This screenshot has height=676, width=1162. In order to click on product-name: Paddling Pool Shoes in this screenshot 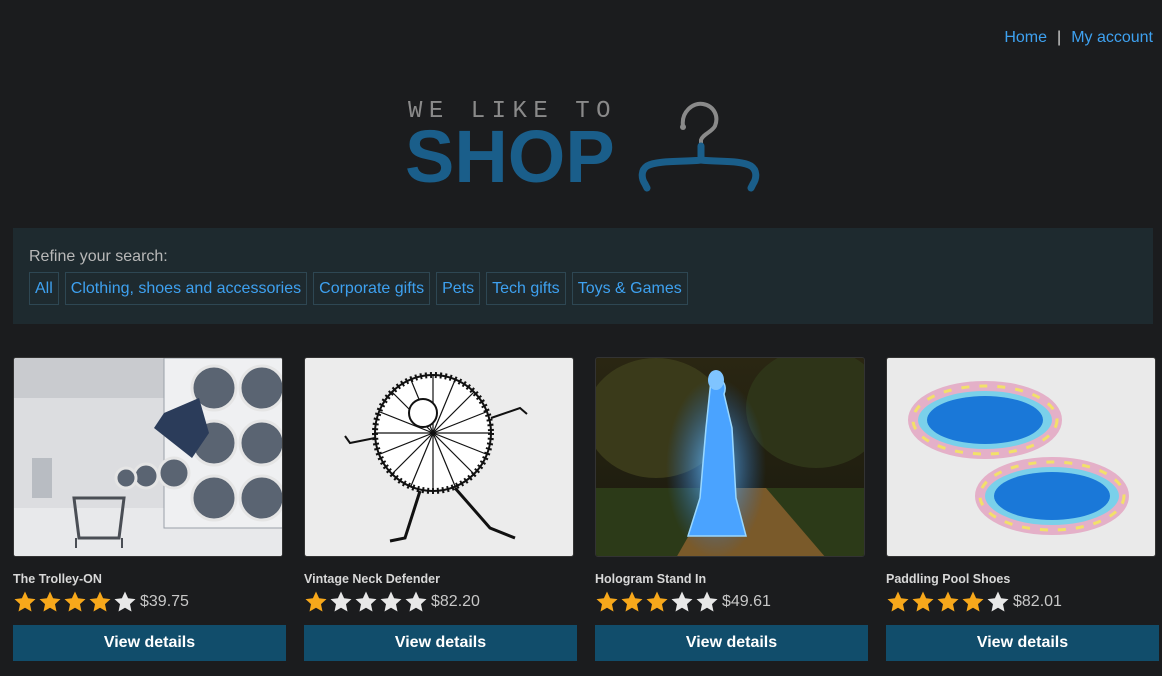, I will do `click(1022, 580)`.